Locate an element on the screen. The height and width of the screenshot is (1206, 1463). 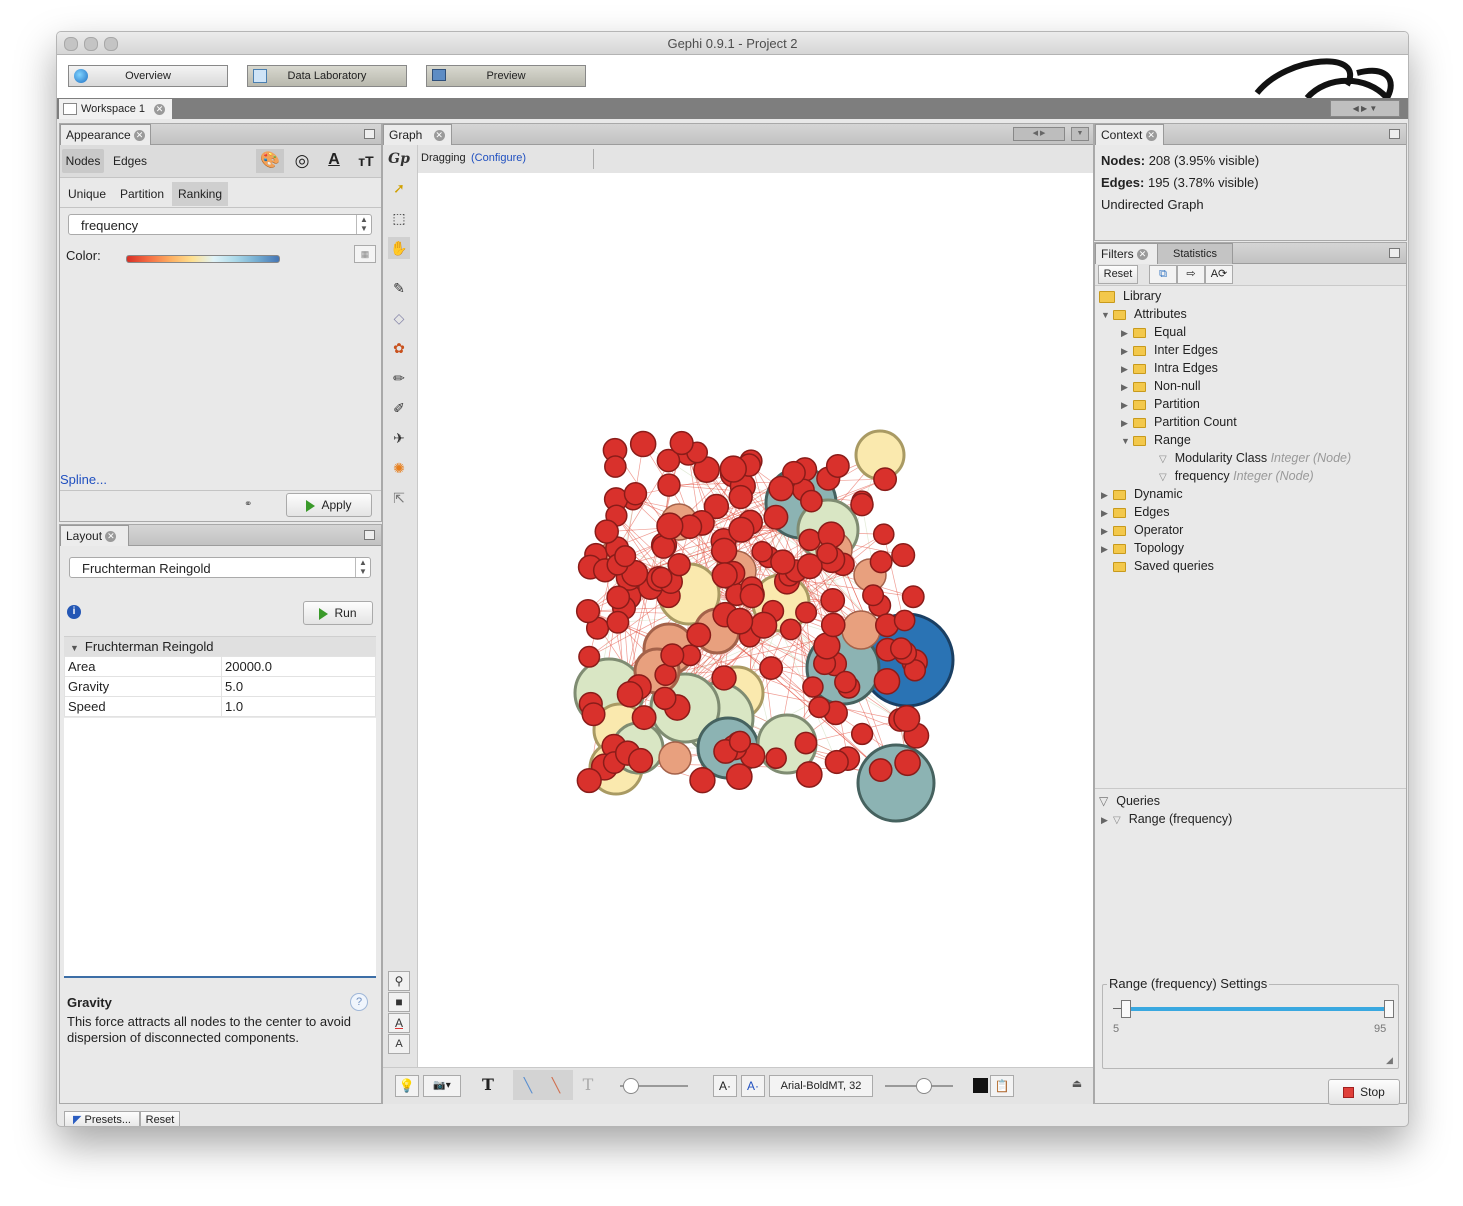
help-icon: ? is located at coordinates (359, 1002).